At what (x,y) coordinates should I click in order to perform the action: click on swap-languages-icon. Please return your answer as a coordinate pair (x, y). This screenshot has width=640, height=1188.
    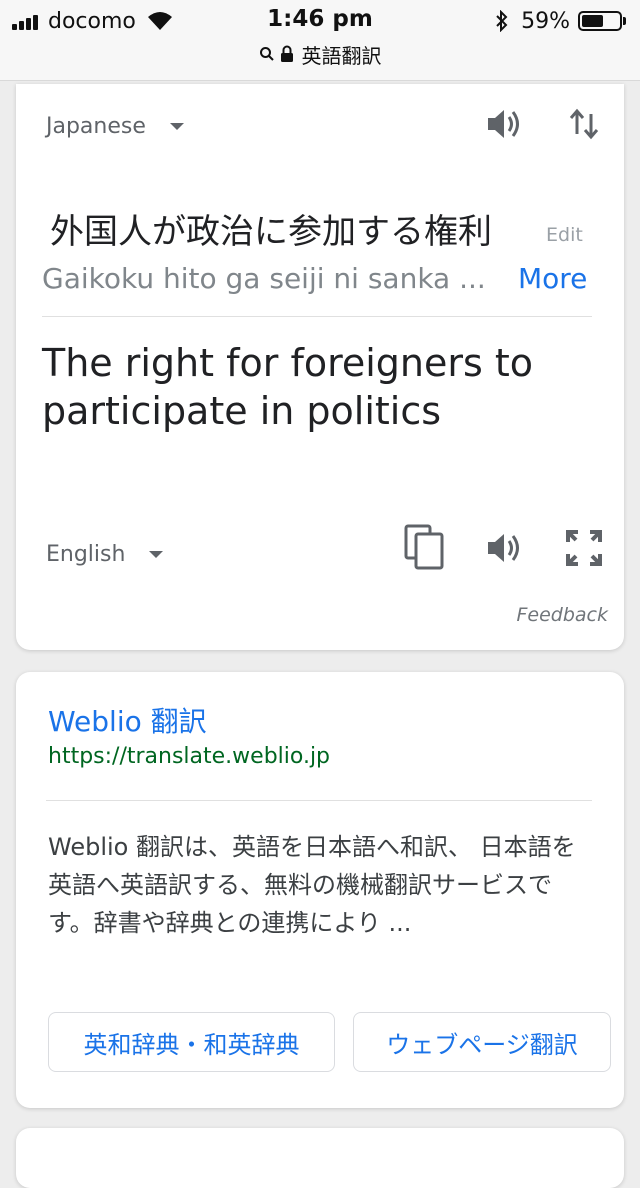
    Looking at the image, I should click on (584, 124).